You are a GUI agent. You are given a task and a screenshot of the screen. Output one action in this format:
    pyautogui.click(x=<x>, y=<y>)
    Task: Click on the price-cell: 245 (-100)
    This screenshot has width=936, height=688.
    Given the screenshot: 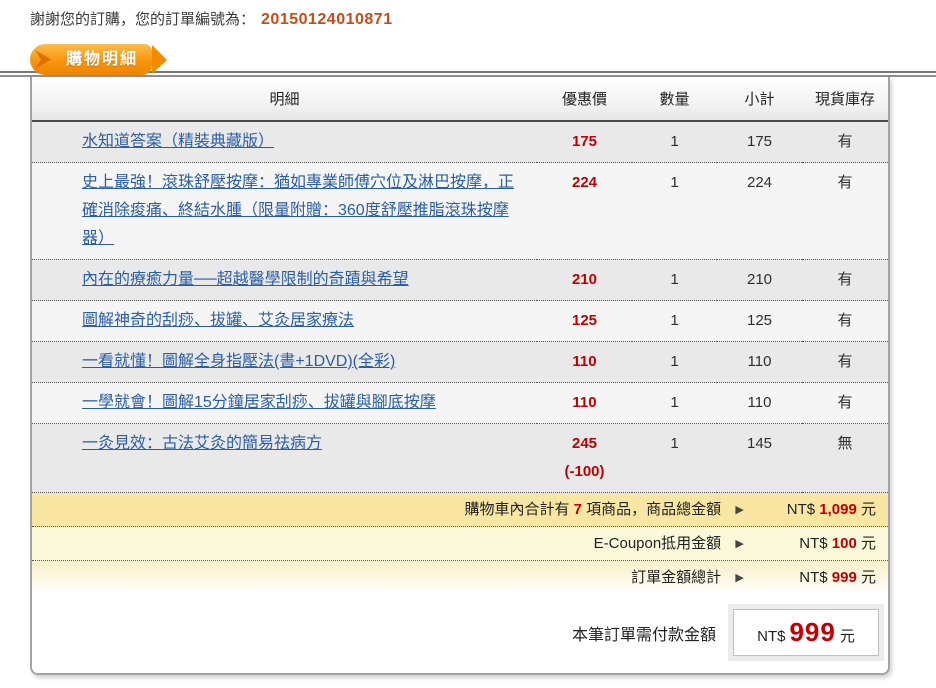 What is the action you would take?
    pyautogui.click(x=584, y=458)
    